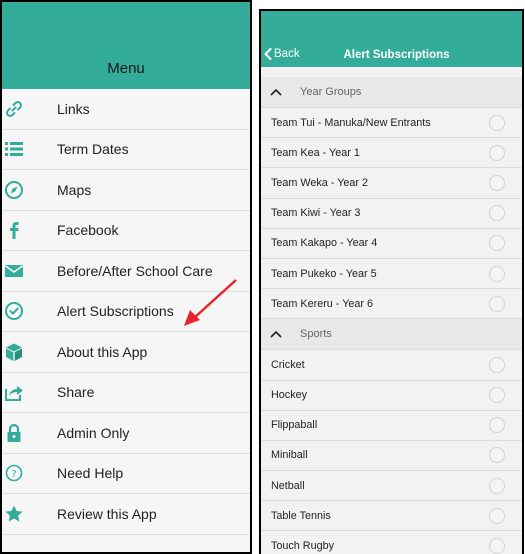  What do you see at coordinates (288, 364) in the screenshot?
I see `list-item-label: Cricket` at bounding box center [288, 364].